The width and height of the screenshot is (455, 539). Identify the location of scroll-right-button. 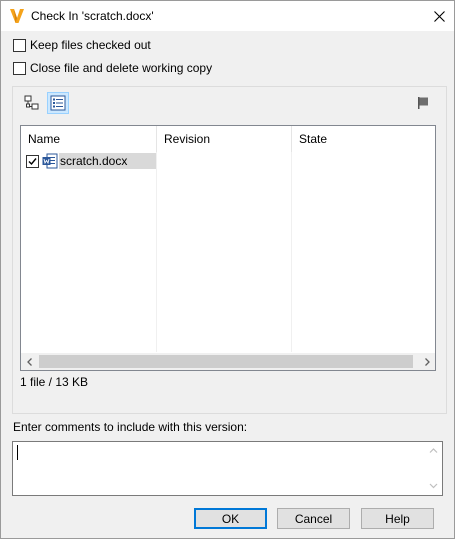
(426, 361).